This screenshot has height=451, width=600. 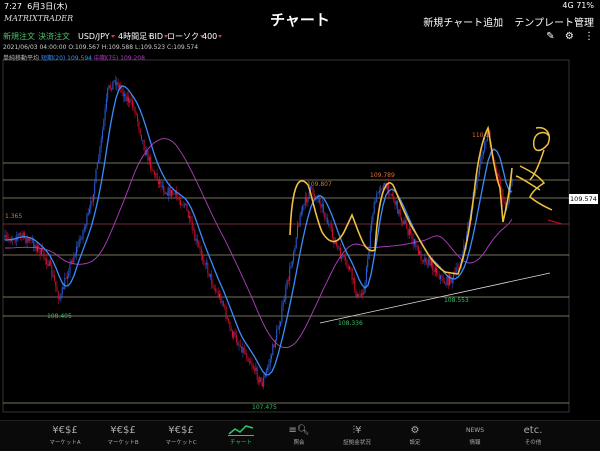 I want to click on tab-settings: ⚙ 設定, so click(x=415, y=435).